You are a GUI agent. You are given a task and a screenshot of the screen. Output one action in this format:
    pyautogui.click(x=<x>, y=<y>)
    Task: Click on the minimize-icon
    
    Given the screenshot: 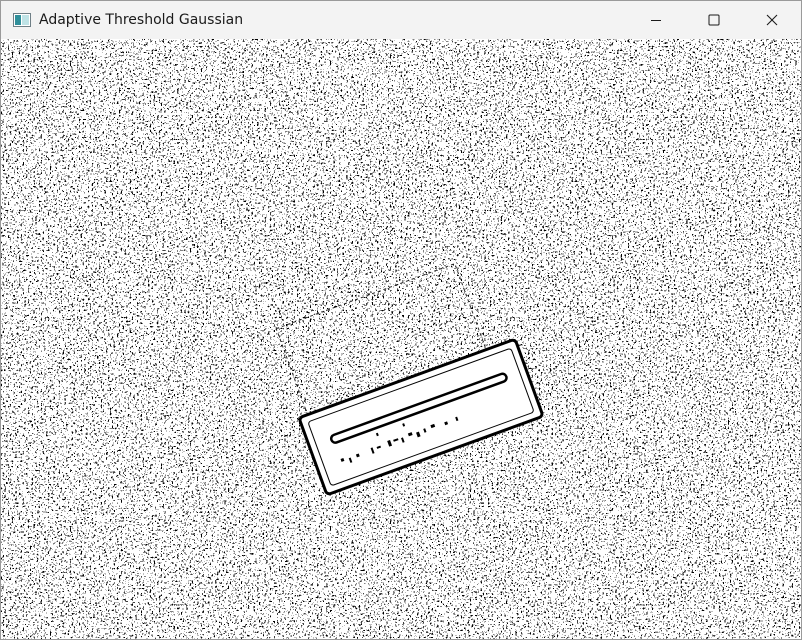 What is the action you would take?
    pyautogui.click(x=656, y=20)
    